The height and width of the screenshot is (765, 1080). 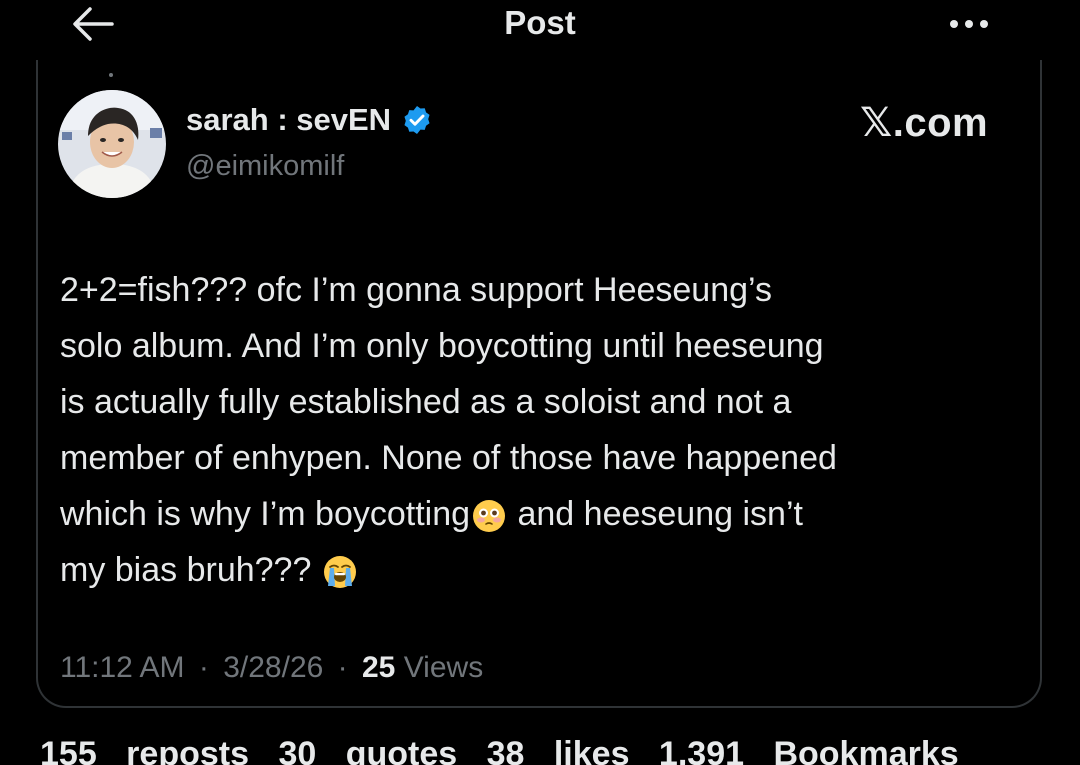 I want to click on post-date: 3/28/26, so click(x=273, y=667).